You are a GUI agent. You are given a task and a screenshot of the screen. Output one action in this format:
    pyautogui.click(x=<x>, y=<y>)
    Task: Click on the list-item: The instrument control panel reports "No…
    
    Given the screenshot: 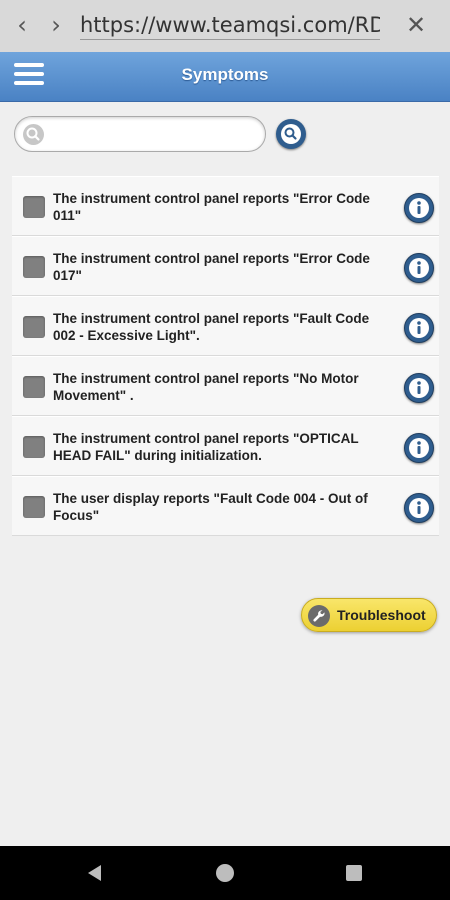 What is the action you would take?
    pyautogui.click(x=225, y=386)
    